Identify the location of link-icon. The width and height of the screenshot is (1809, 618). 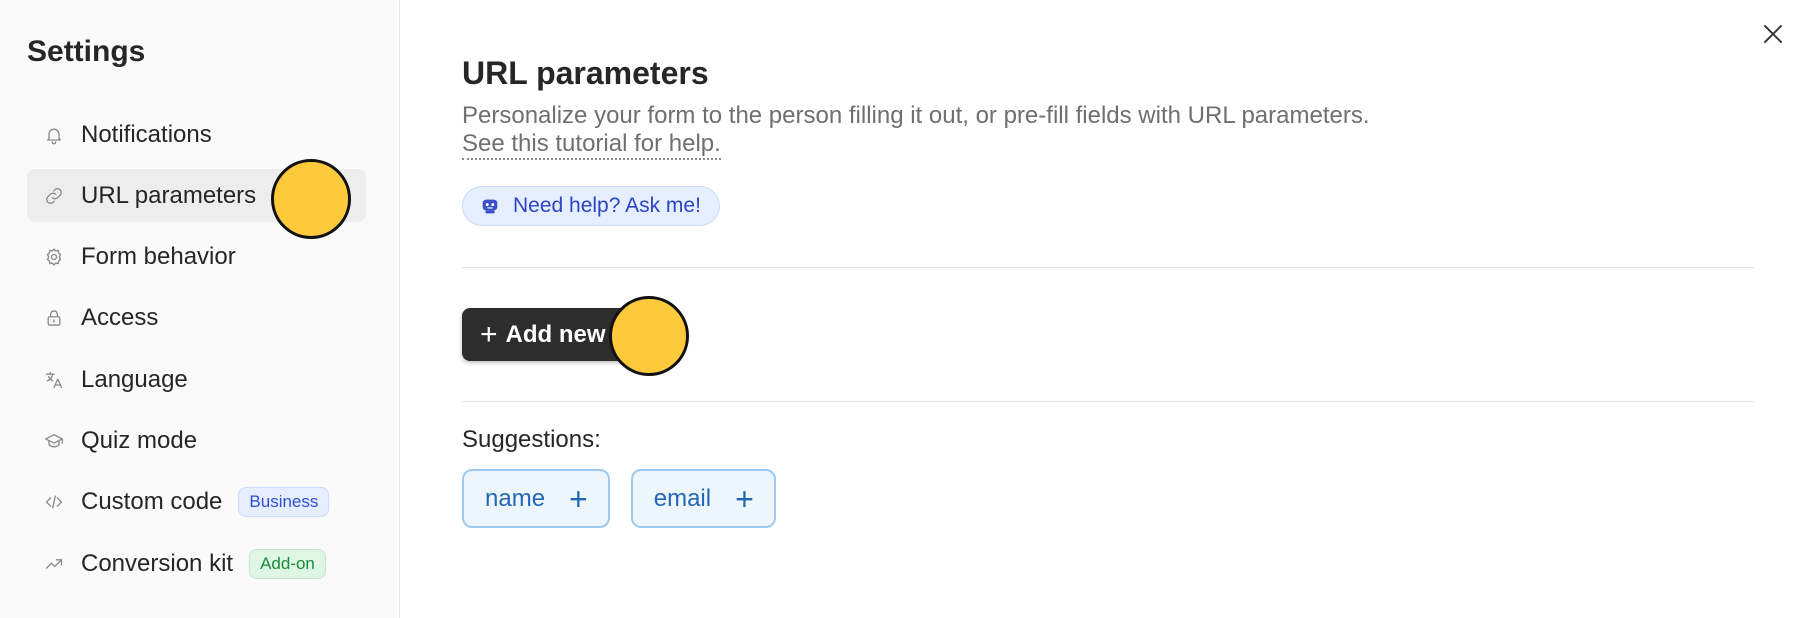
(54, 196).